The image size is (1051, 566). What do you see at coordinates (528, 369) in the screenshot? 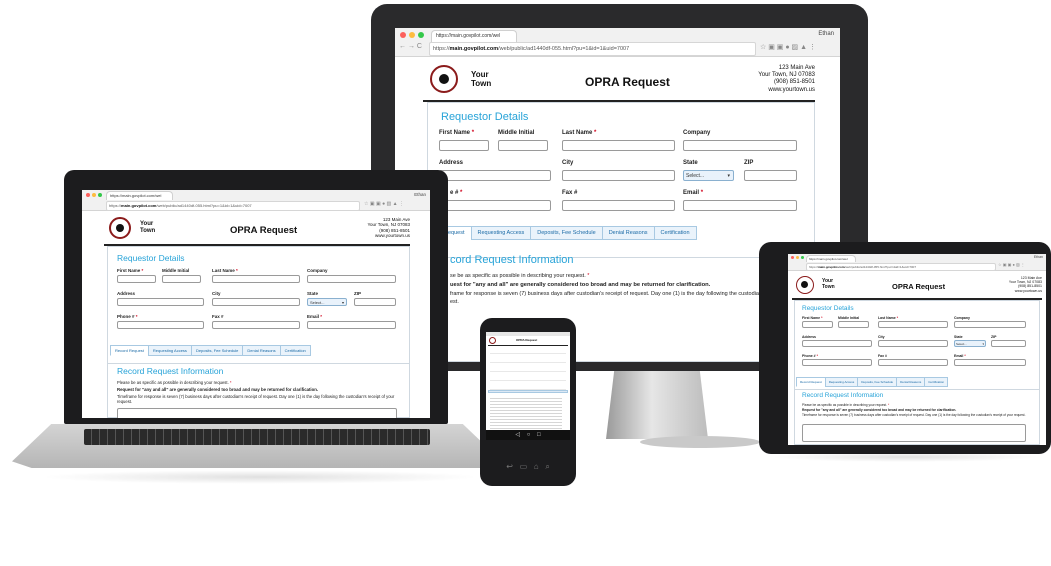
I see `phone-fields` at bounding box center [528, 369].